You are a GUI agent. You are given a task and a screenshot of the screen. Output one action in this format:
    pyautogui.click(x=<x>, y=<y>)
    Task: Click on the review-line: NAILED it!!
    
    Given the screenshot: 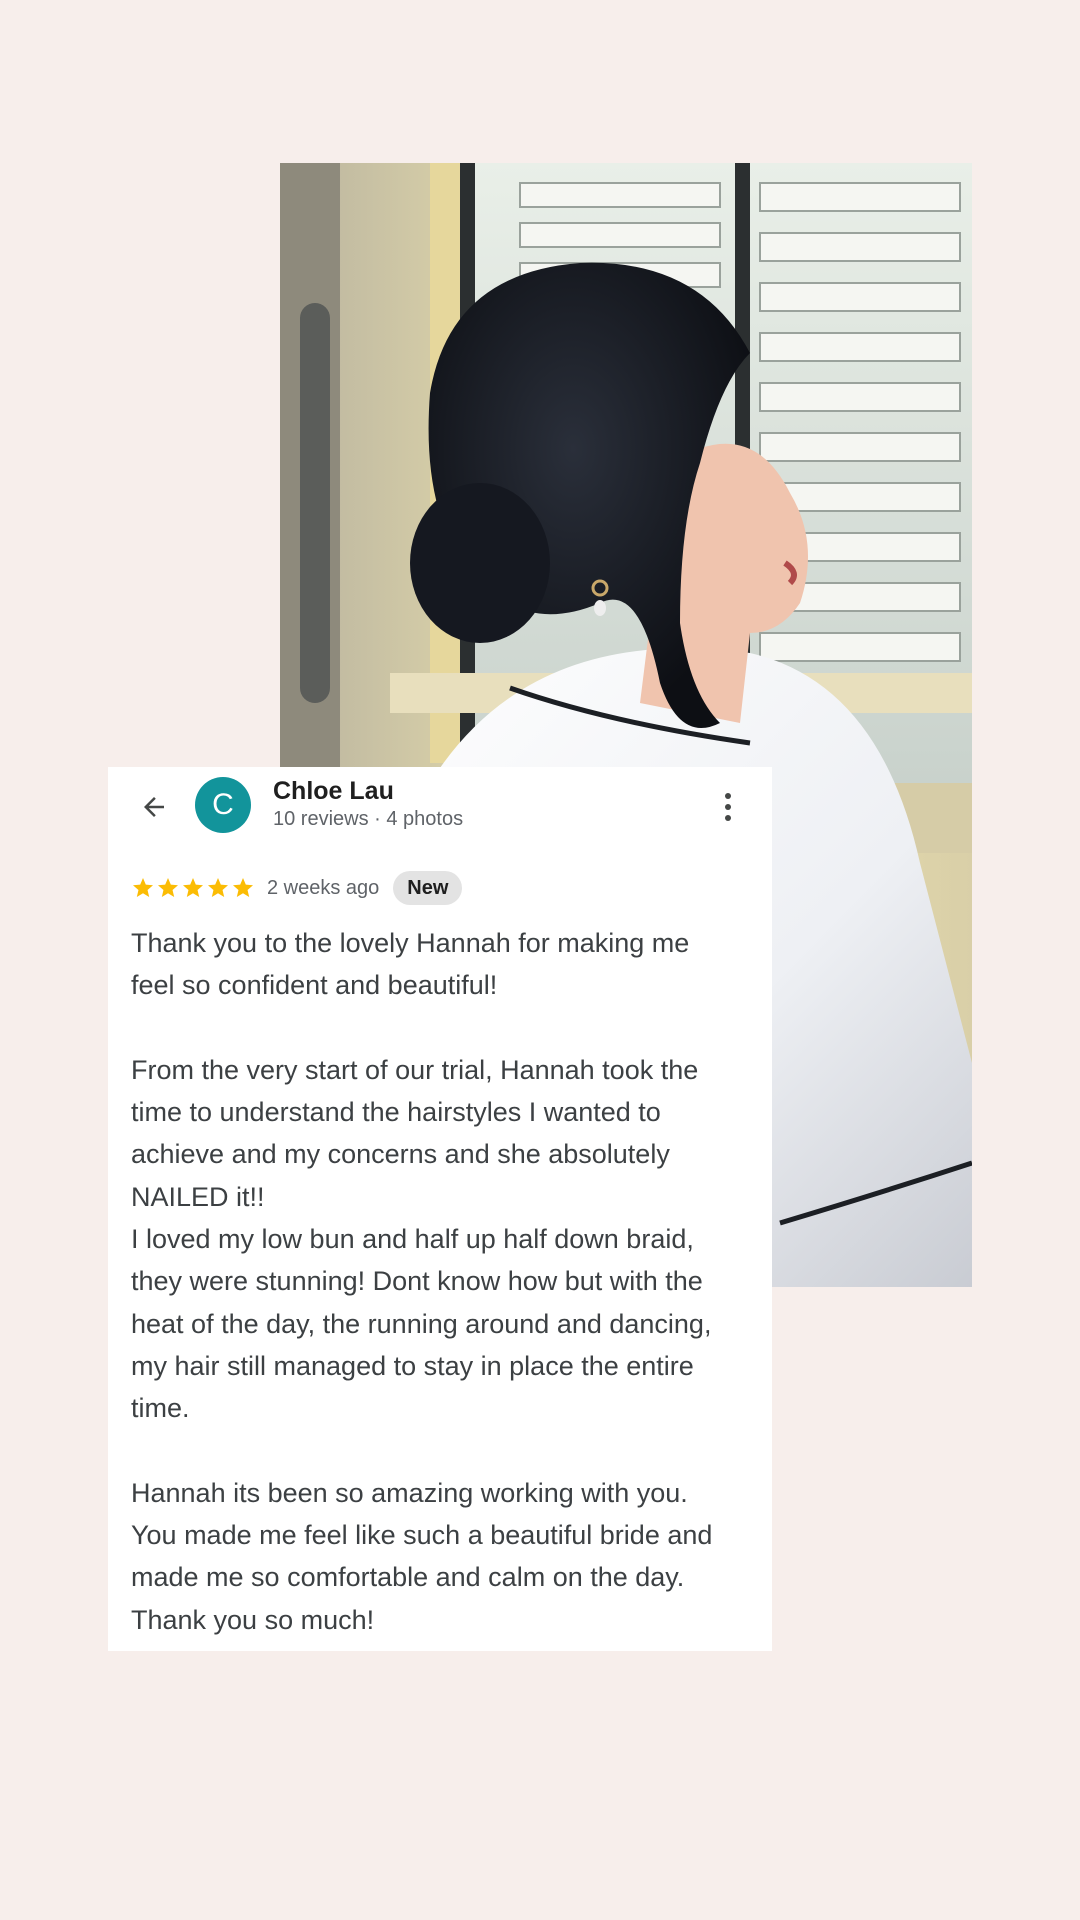 What is the action you would take?
    pyautogui.click(x=198, y=1196)
    